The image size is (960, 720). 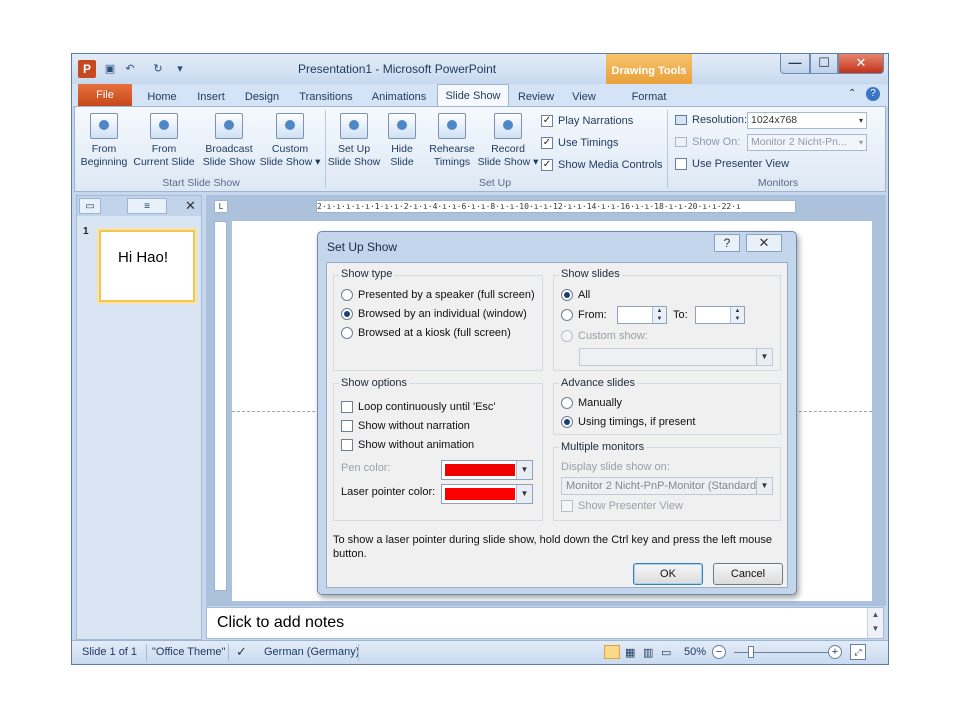 I want to click on tab-file: File, so click(x=105, y=95).